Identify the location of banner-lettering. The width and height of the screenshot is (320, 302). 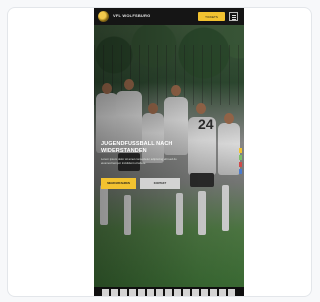
(169, 292).